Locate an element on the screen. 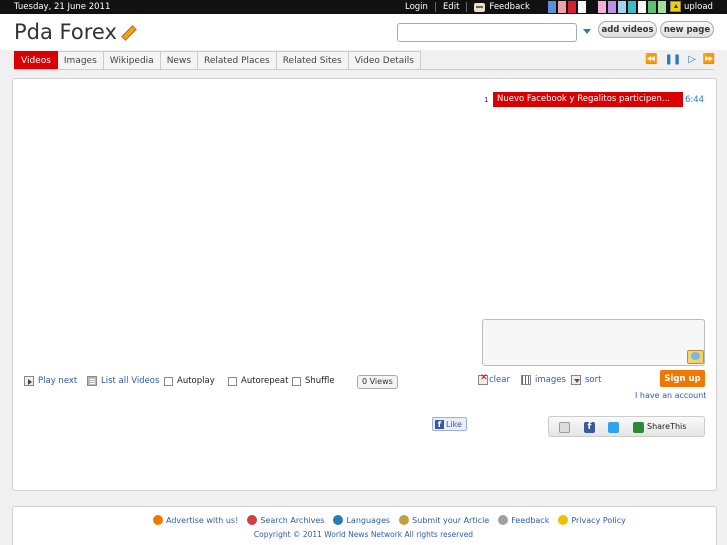 The width and height of the screenshot is (727, 545). autorepeat-label: Autorepeat is located at coordinates (265, 381).